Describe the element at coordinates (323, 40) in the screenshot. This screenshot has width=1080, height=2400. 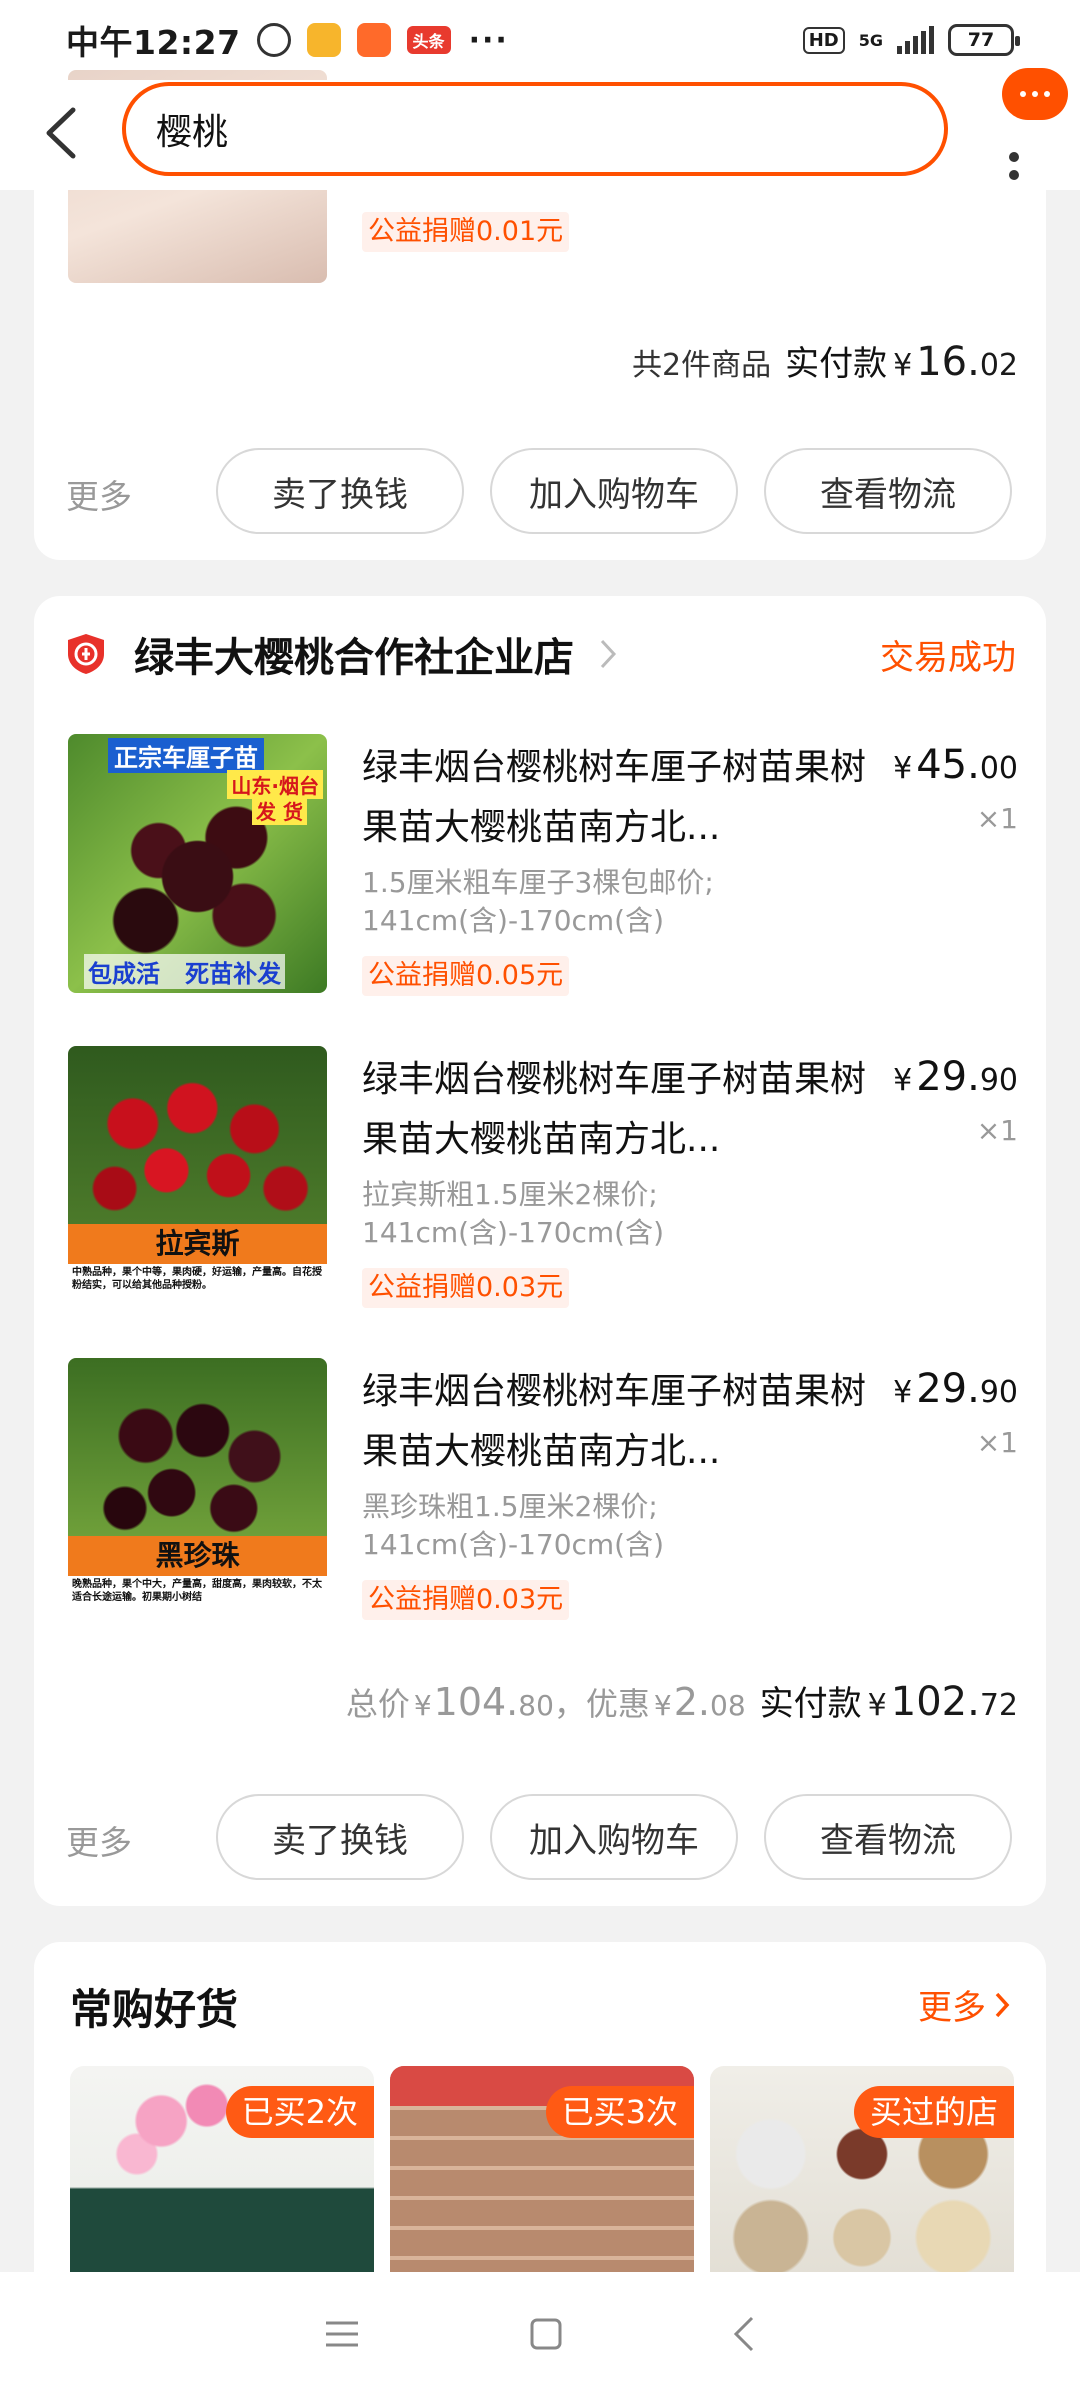
I see `notes-app-icon` at that location.